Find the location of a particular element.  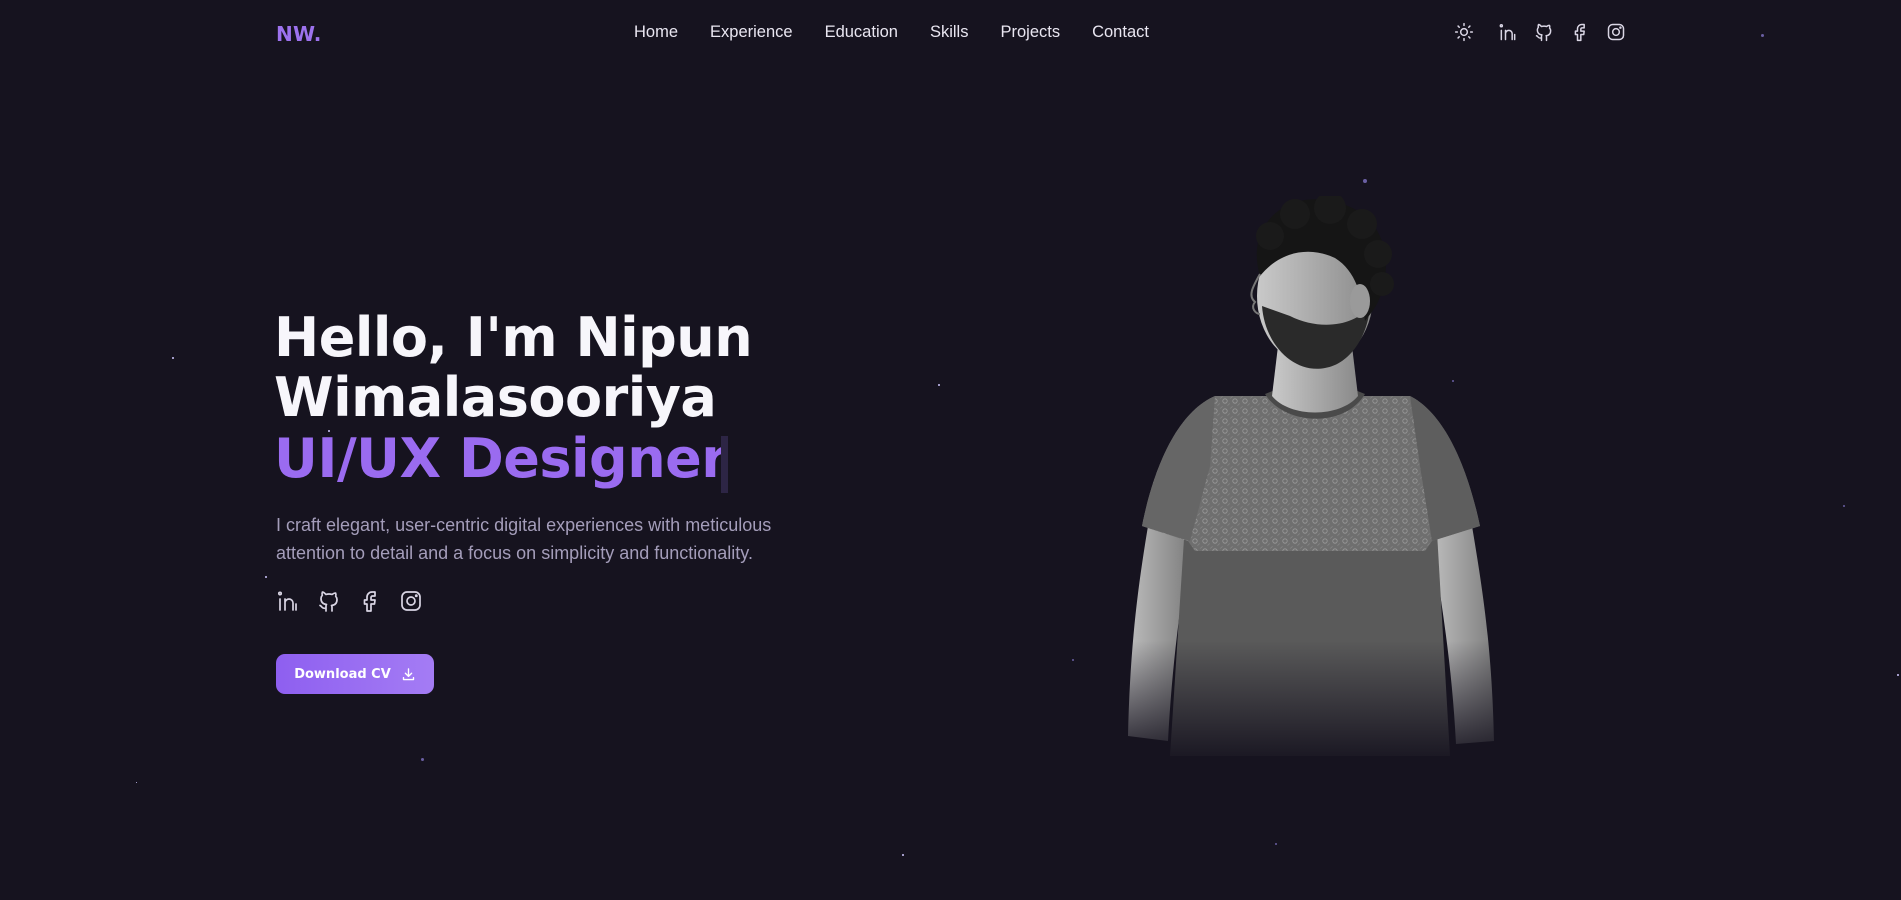

download-cv-button: Download CV is located at coordinates (355, 674).